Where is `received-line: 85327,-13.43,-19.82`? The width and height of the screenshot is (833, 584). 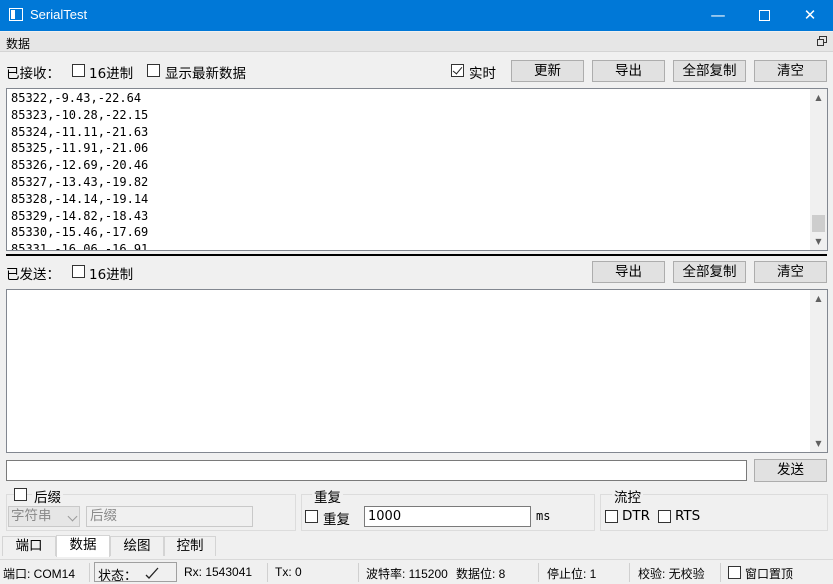 received-line: 85327,-13.43,-19.82 is located at coordinates (80, 181).